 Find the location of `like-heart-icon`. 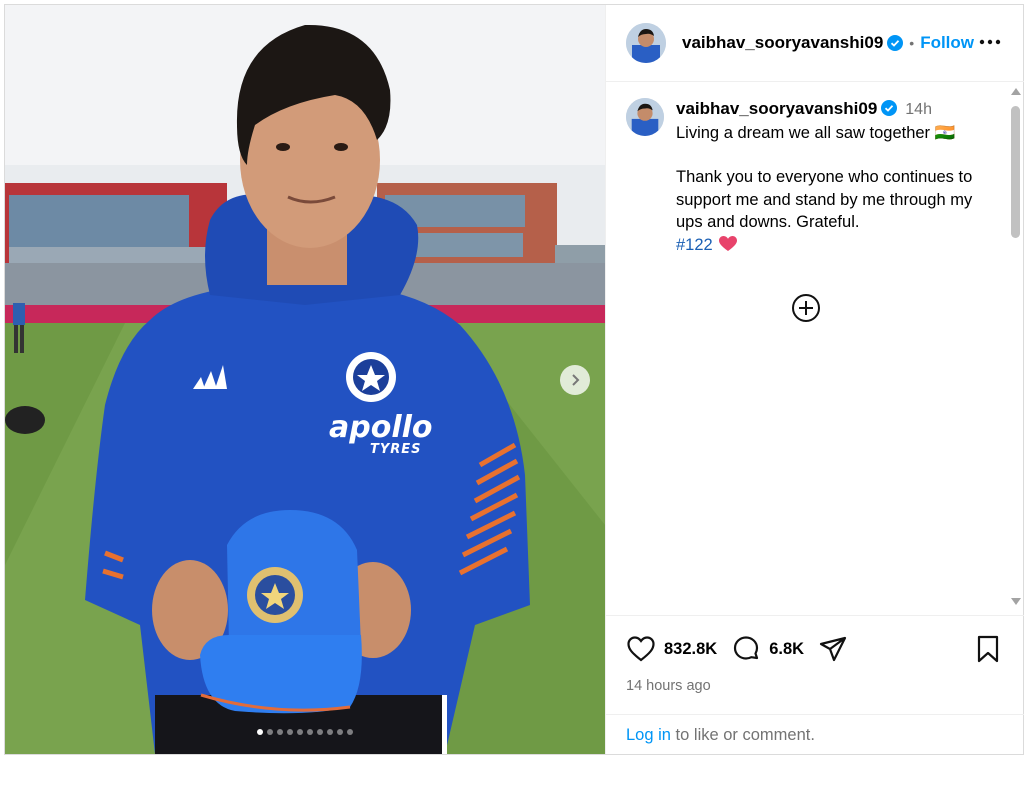

like-heart-icon is located at coordinates (641, 649).